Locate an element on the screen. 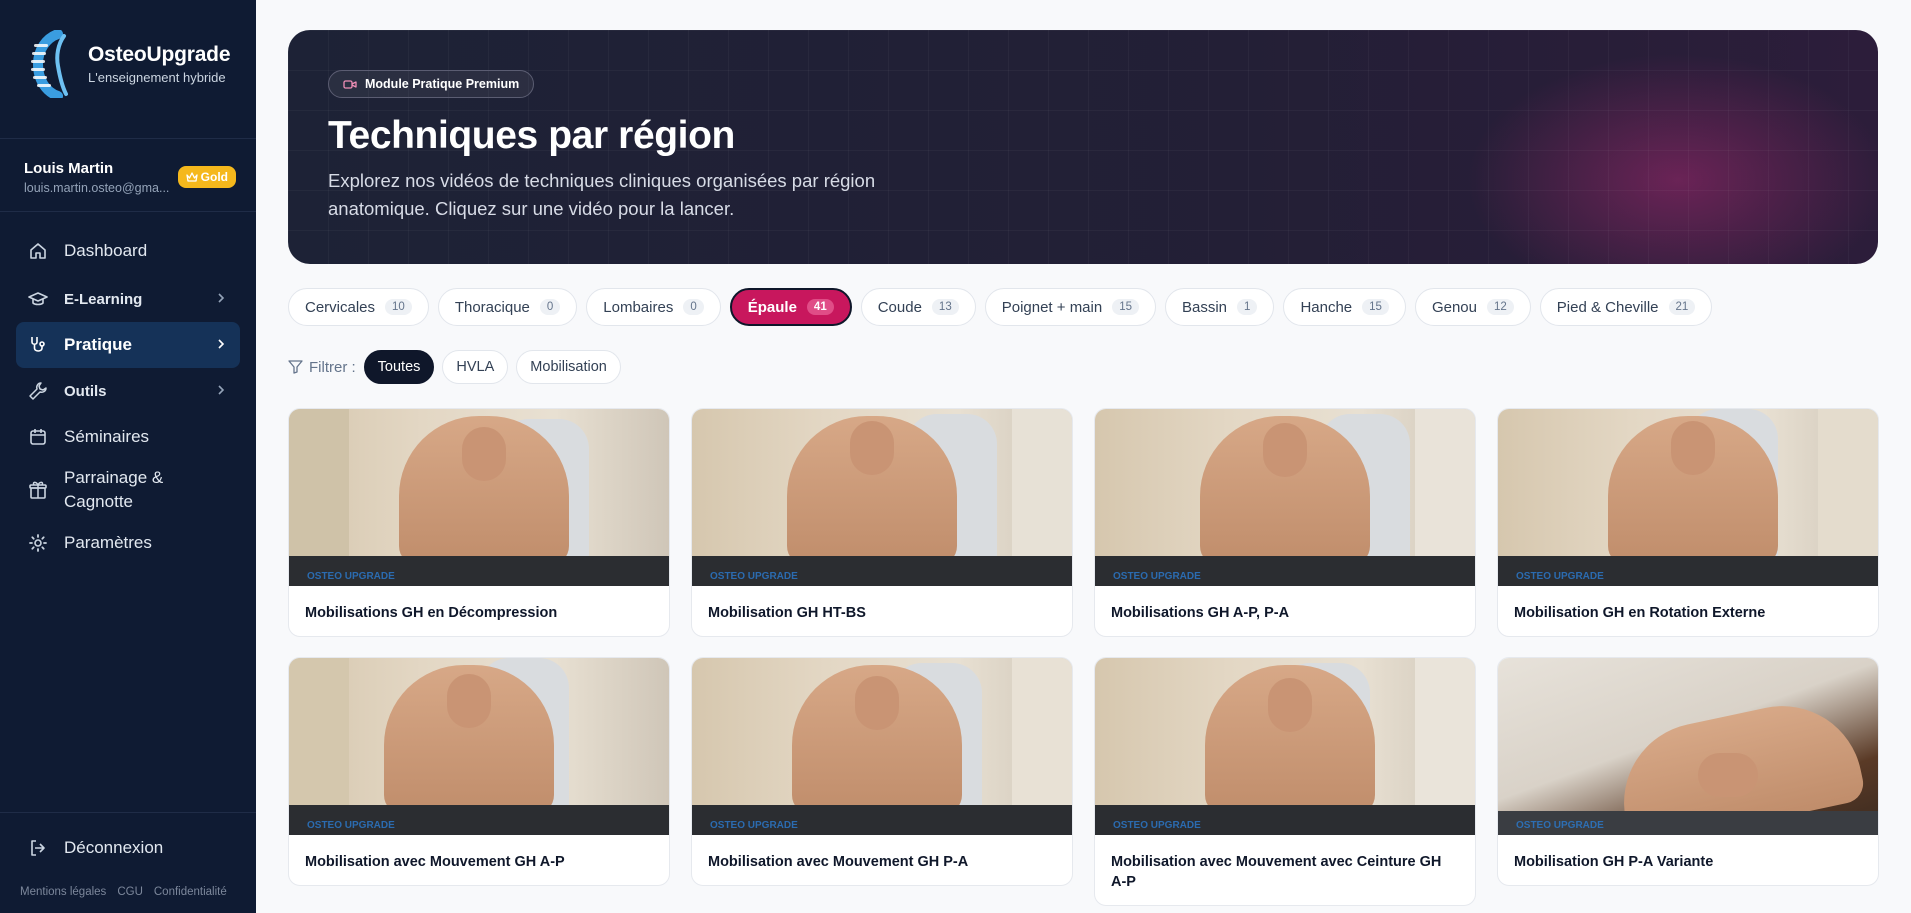 This screenshot has width=1911, height=913. nav-label: Parrainage & Cagnotte is located at coordinates (114, 489).